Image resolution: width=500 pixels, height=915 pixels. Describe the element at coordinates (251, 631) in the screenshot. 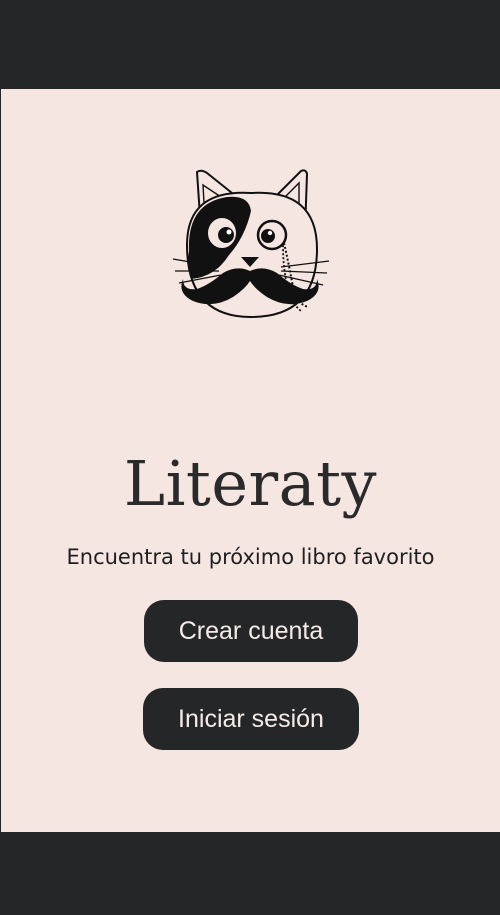

I see `create-account-button: Crear cuenta` at that location.